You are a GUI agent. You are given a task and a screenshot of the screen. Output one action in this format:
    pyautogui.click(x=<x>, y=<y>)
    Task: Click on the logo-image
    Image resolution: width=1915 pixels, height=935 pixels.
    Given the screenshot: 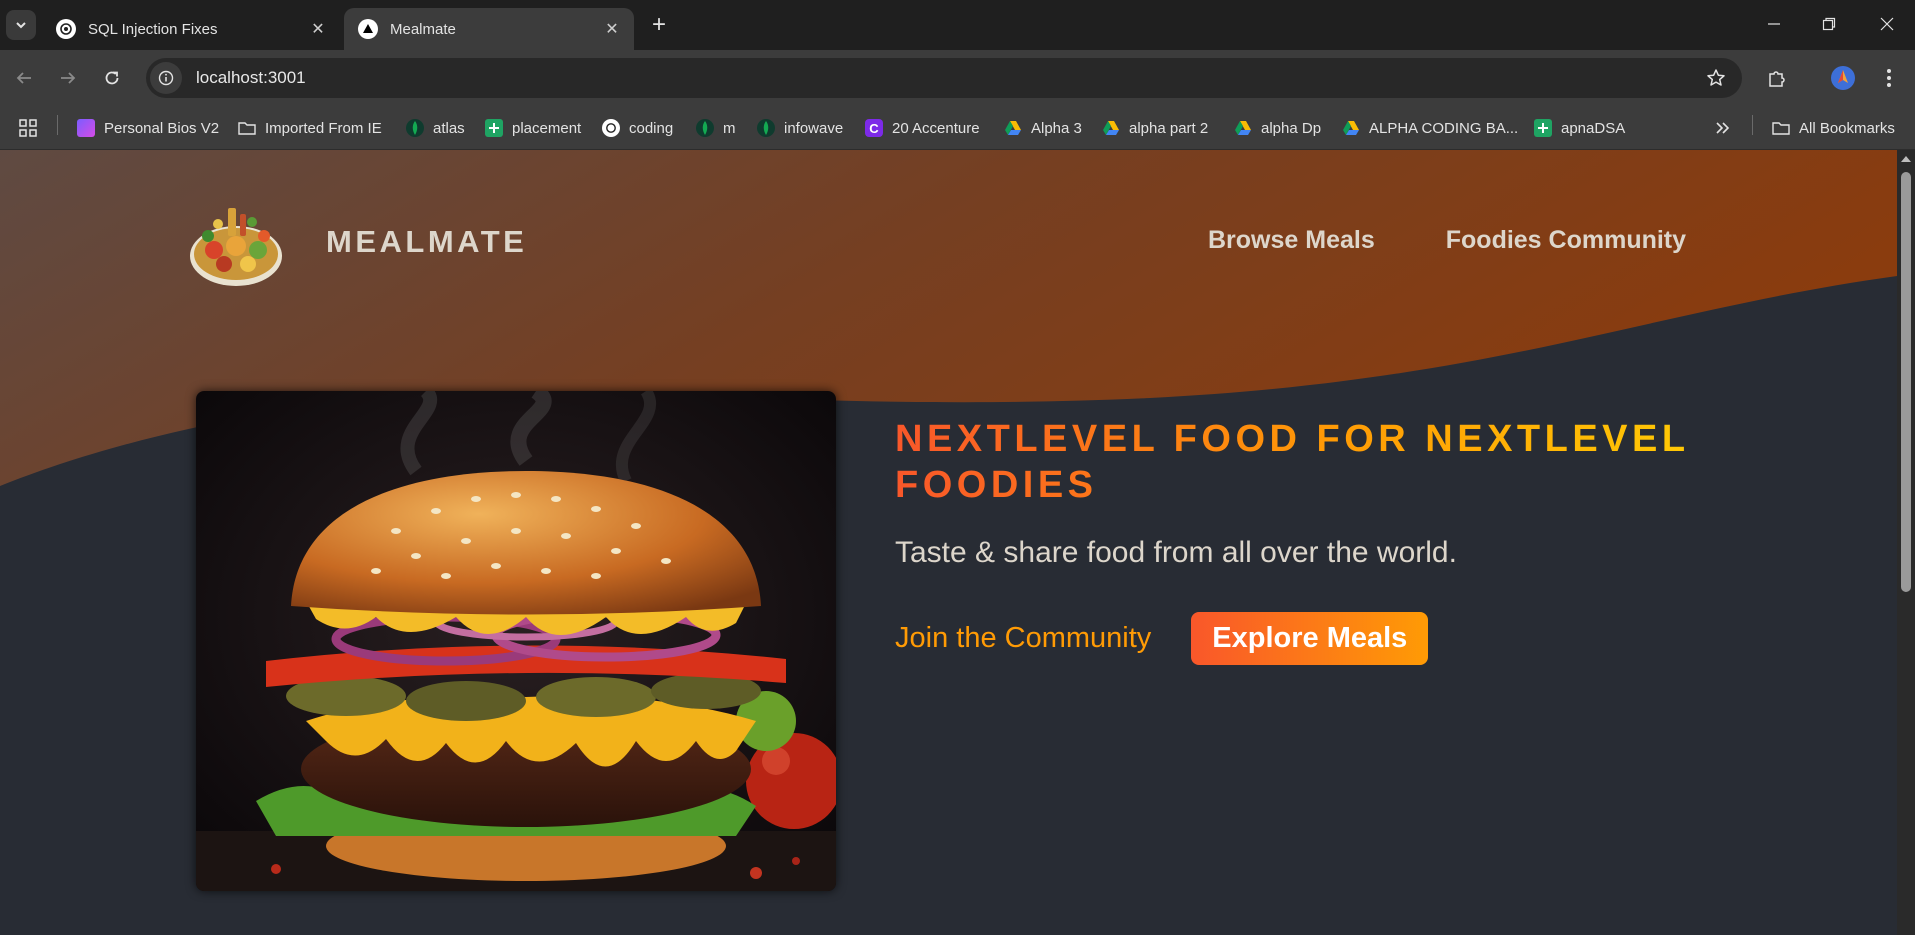 What is the action you would take?
    pyautogui.click(x=236, y=247)
    